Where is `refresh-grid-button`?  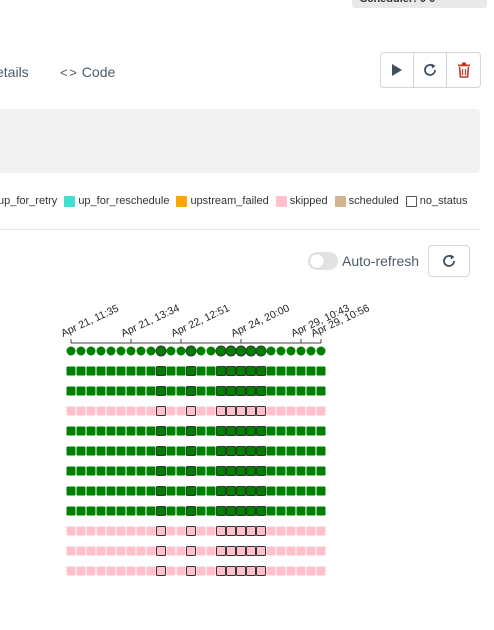 refresh-grid-button is located at coordinates (449, 261).